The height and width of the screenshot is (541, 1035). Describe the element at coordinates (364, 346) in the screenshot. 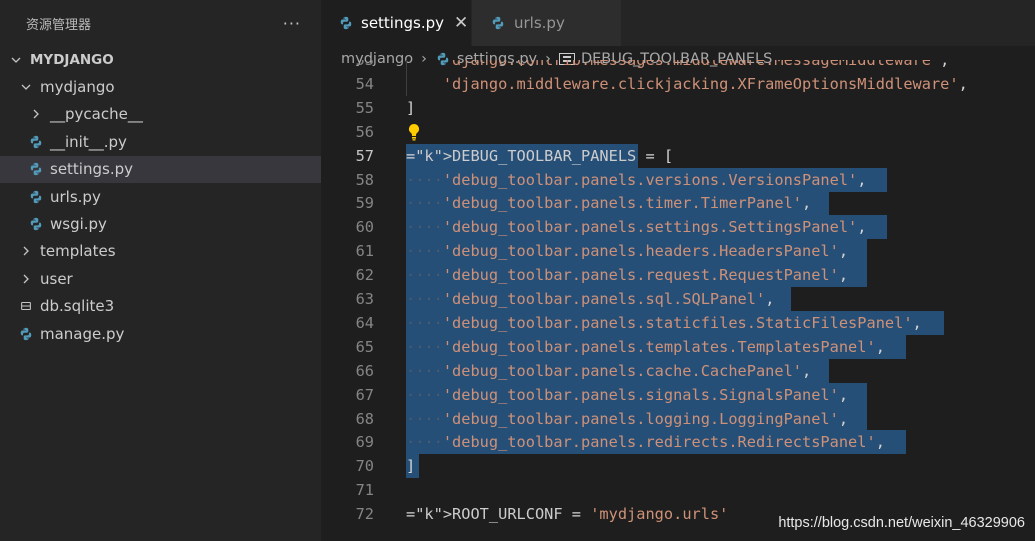

I see `line-number: 65` at that location.